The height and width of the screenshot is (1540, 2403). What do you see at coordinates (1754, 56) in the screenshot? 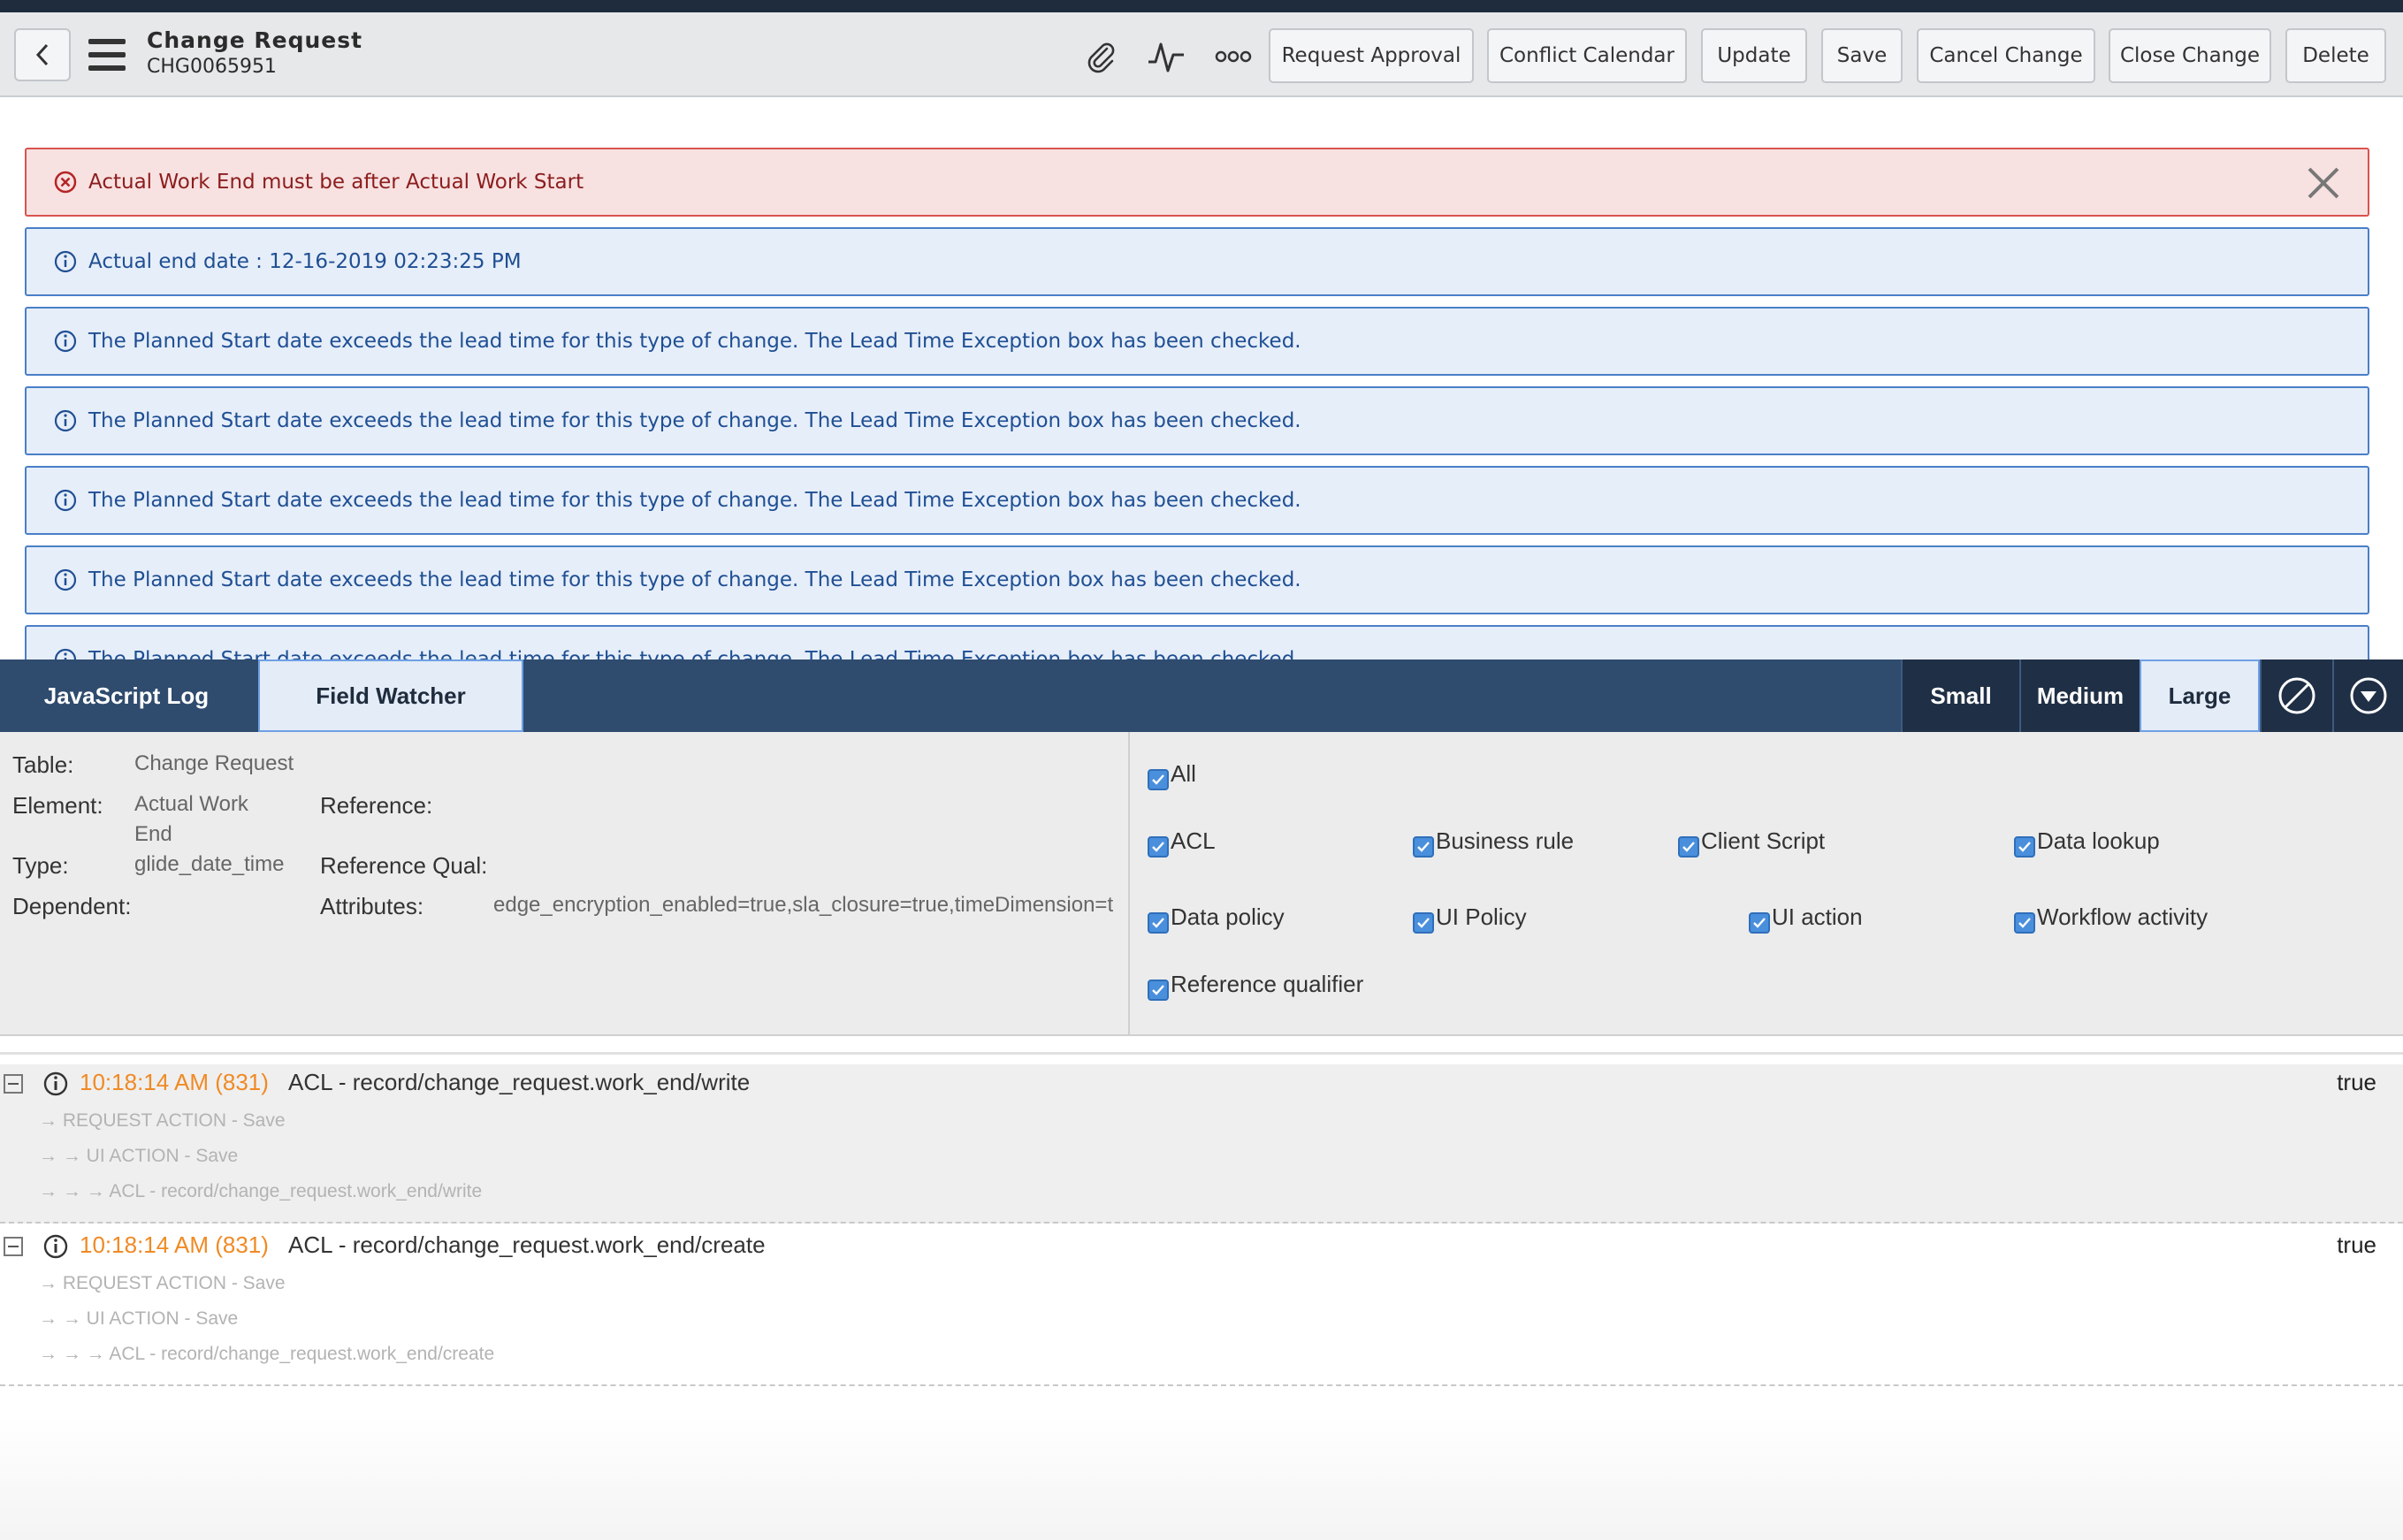
I see `update-button: Update` at bounding box center [1754, 56].